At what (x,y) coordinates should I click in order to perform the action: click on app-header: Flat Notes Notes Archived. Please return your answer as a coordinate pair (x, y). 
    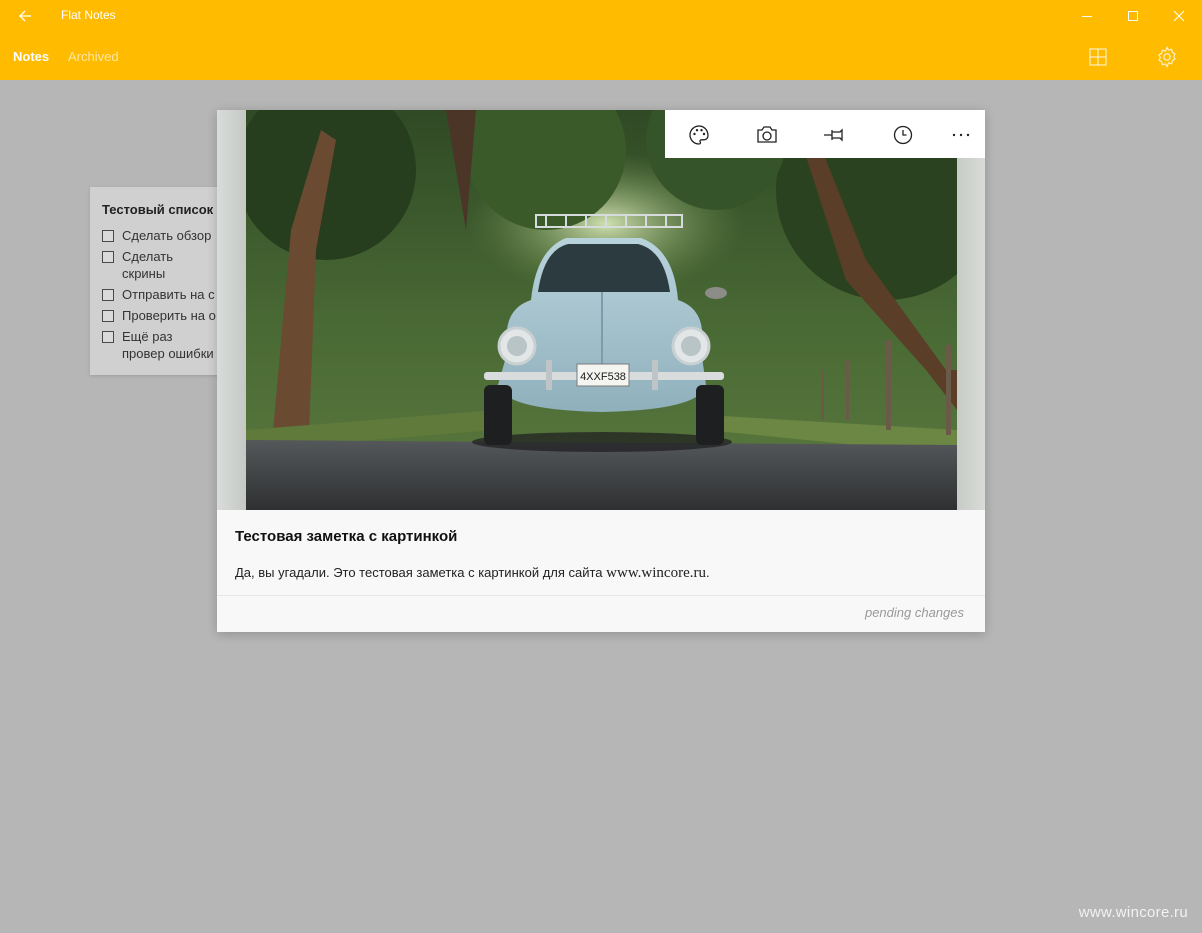
    Looking at the image, I should click on (601, 40).